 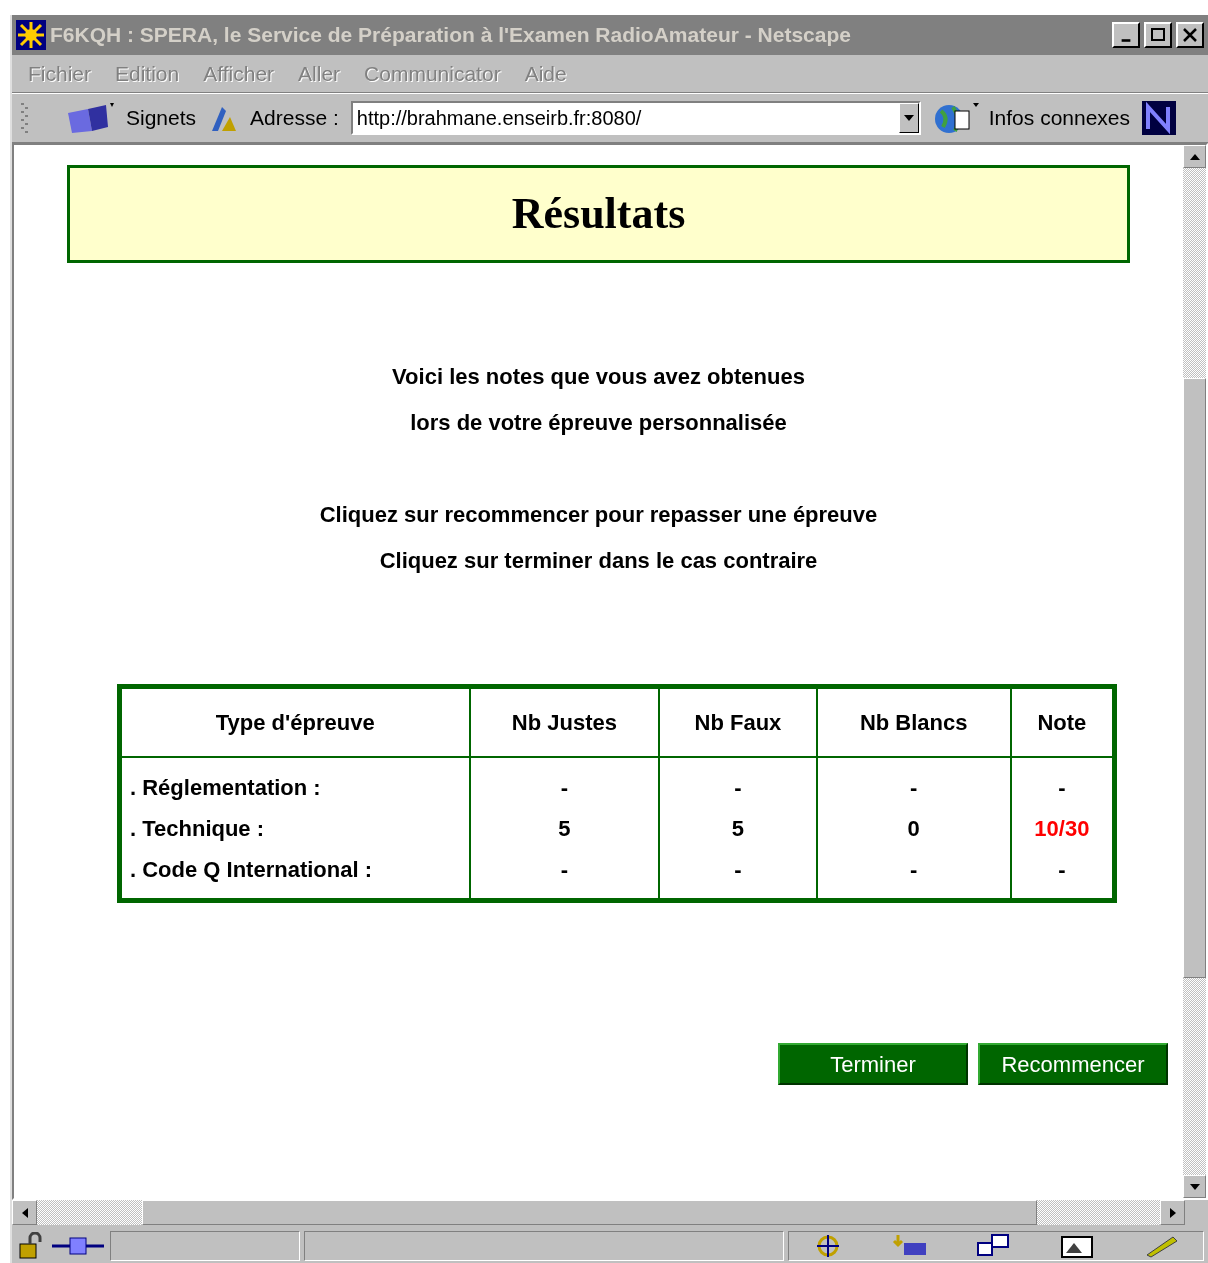 I want to click on instruction-text: Cliquez sur recommencer pour repasser une épreuve, so click(x=598, y=514).